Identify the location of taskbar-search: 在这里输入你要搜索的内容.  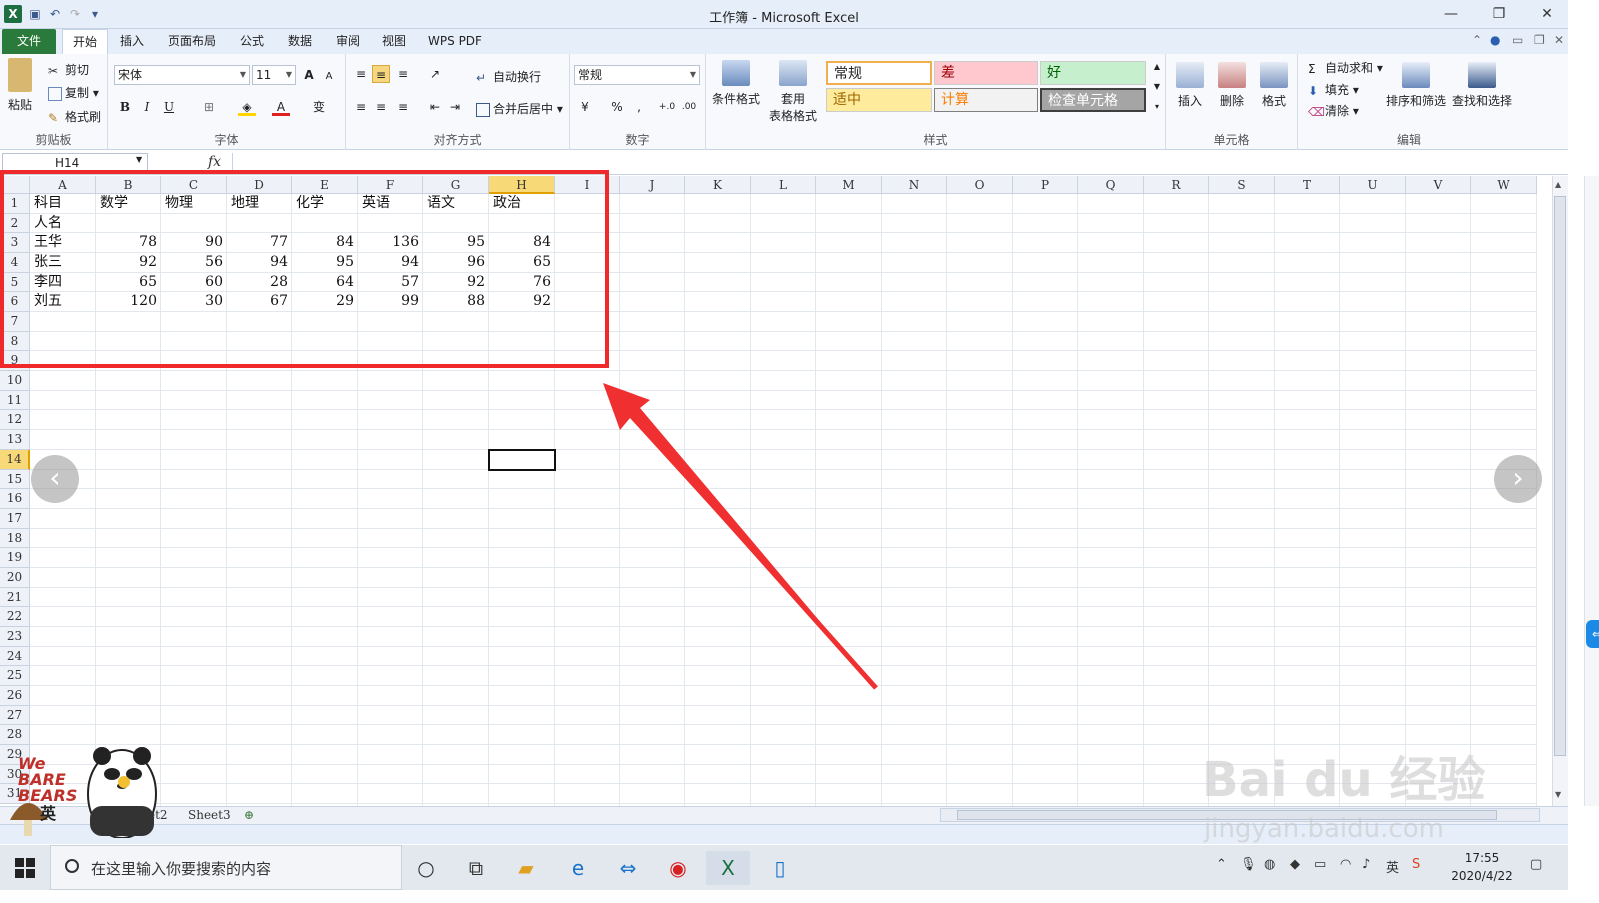
(226, 867).